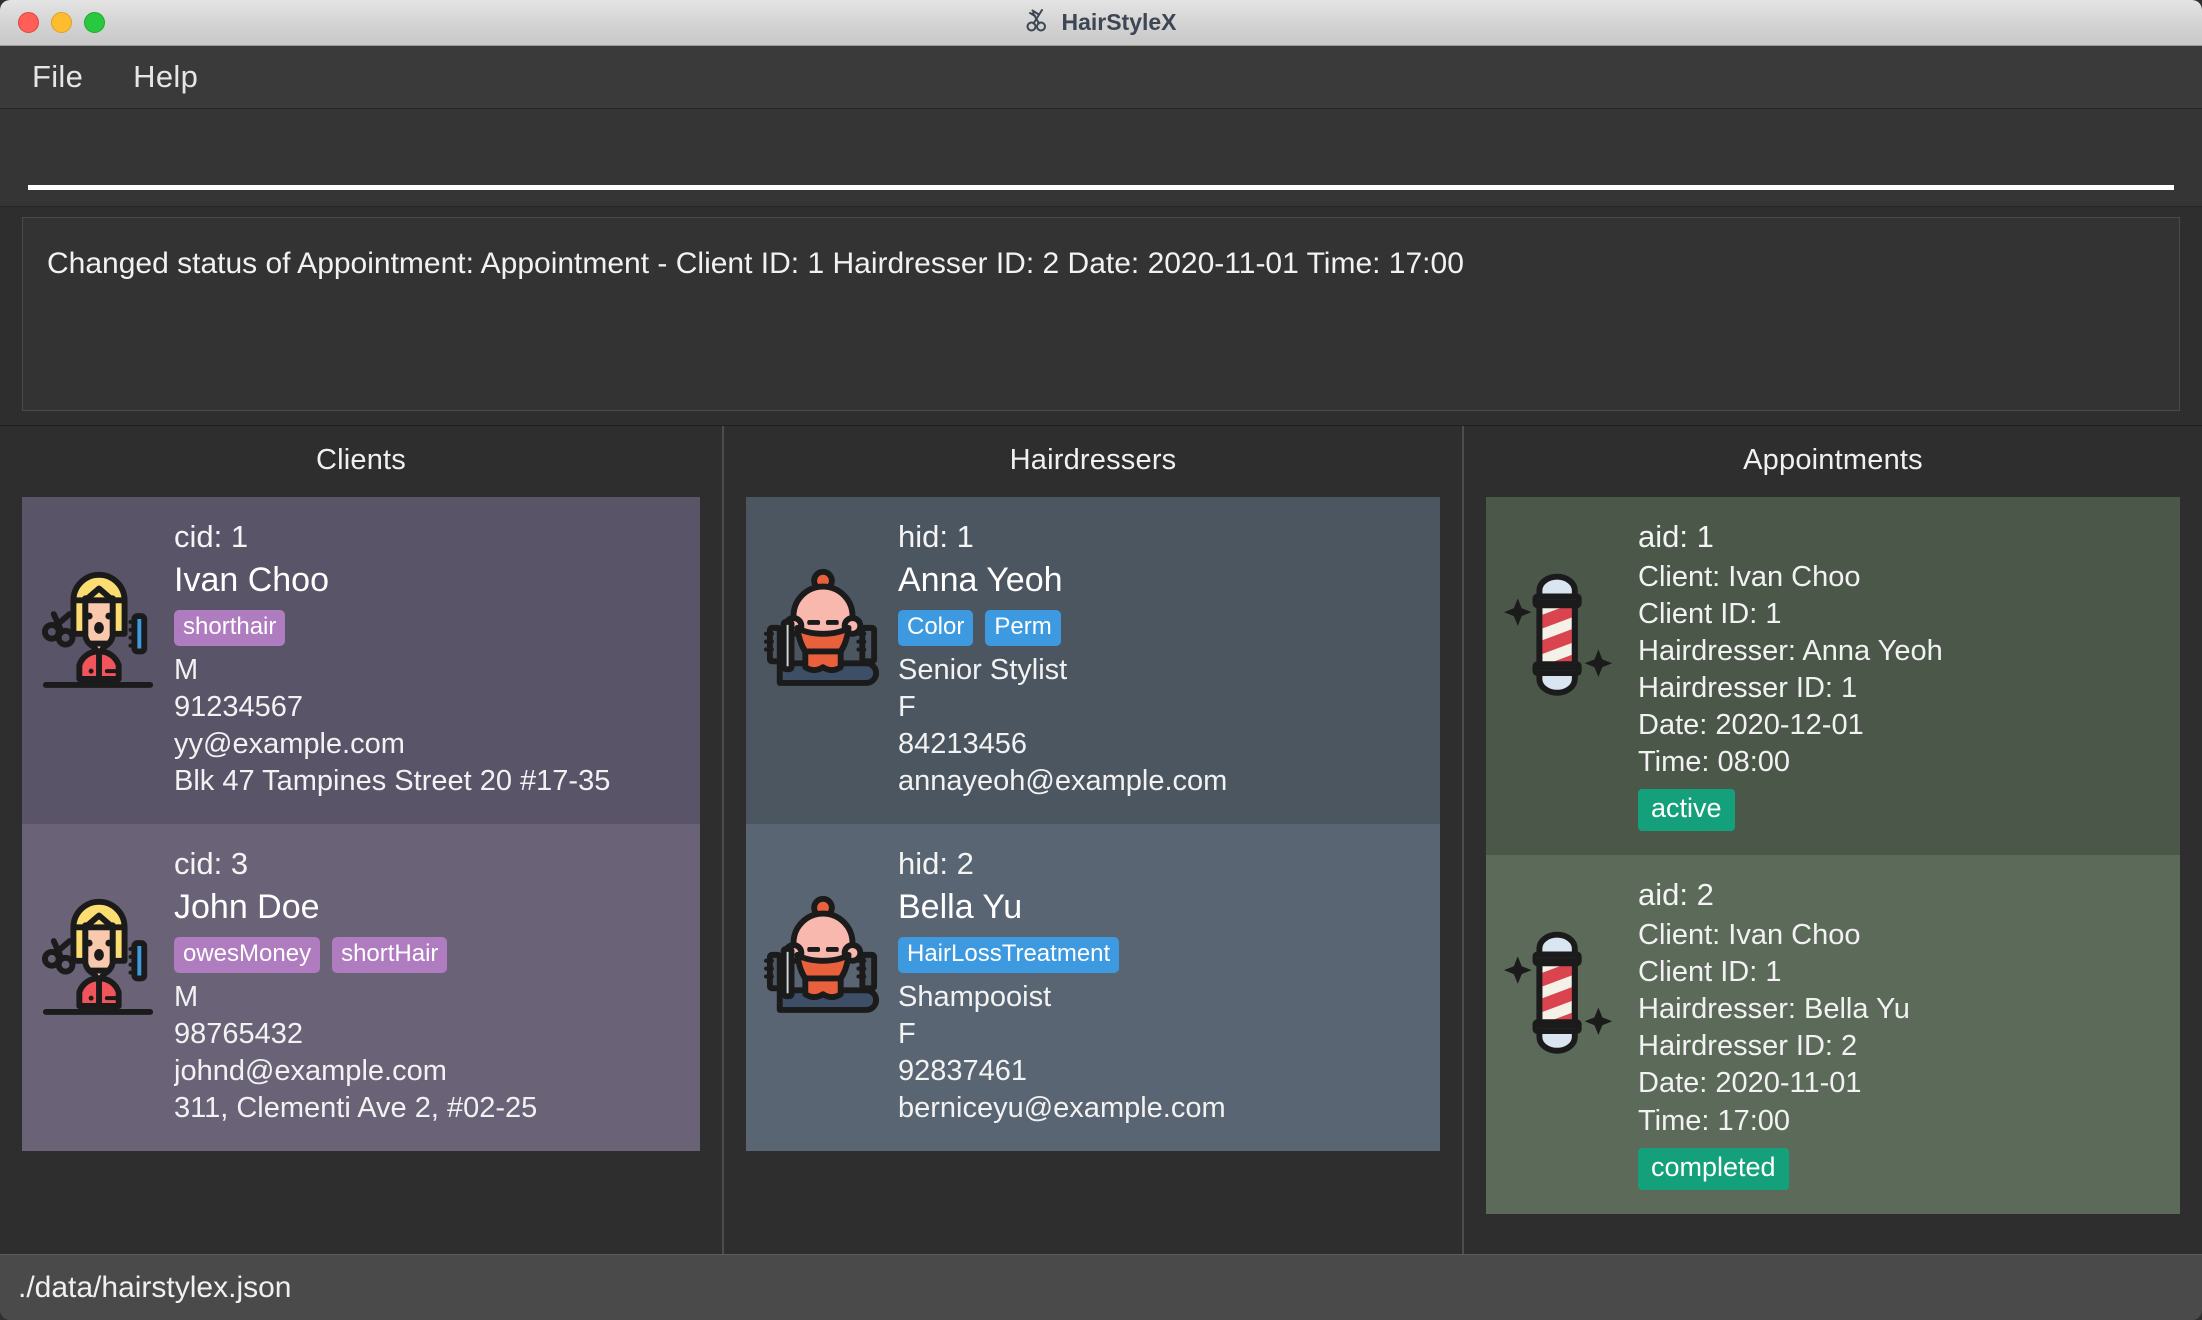 This screenshot has height=1320, width=2202. Describe the element at coordinates (247, 906) in the screenshot. I see `client-name: John Doe` at that location.